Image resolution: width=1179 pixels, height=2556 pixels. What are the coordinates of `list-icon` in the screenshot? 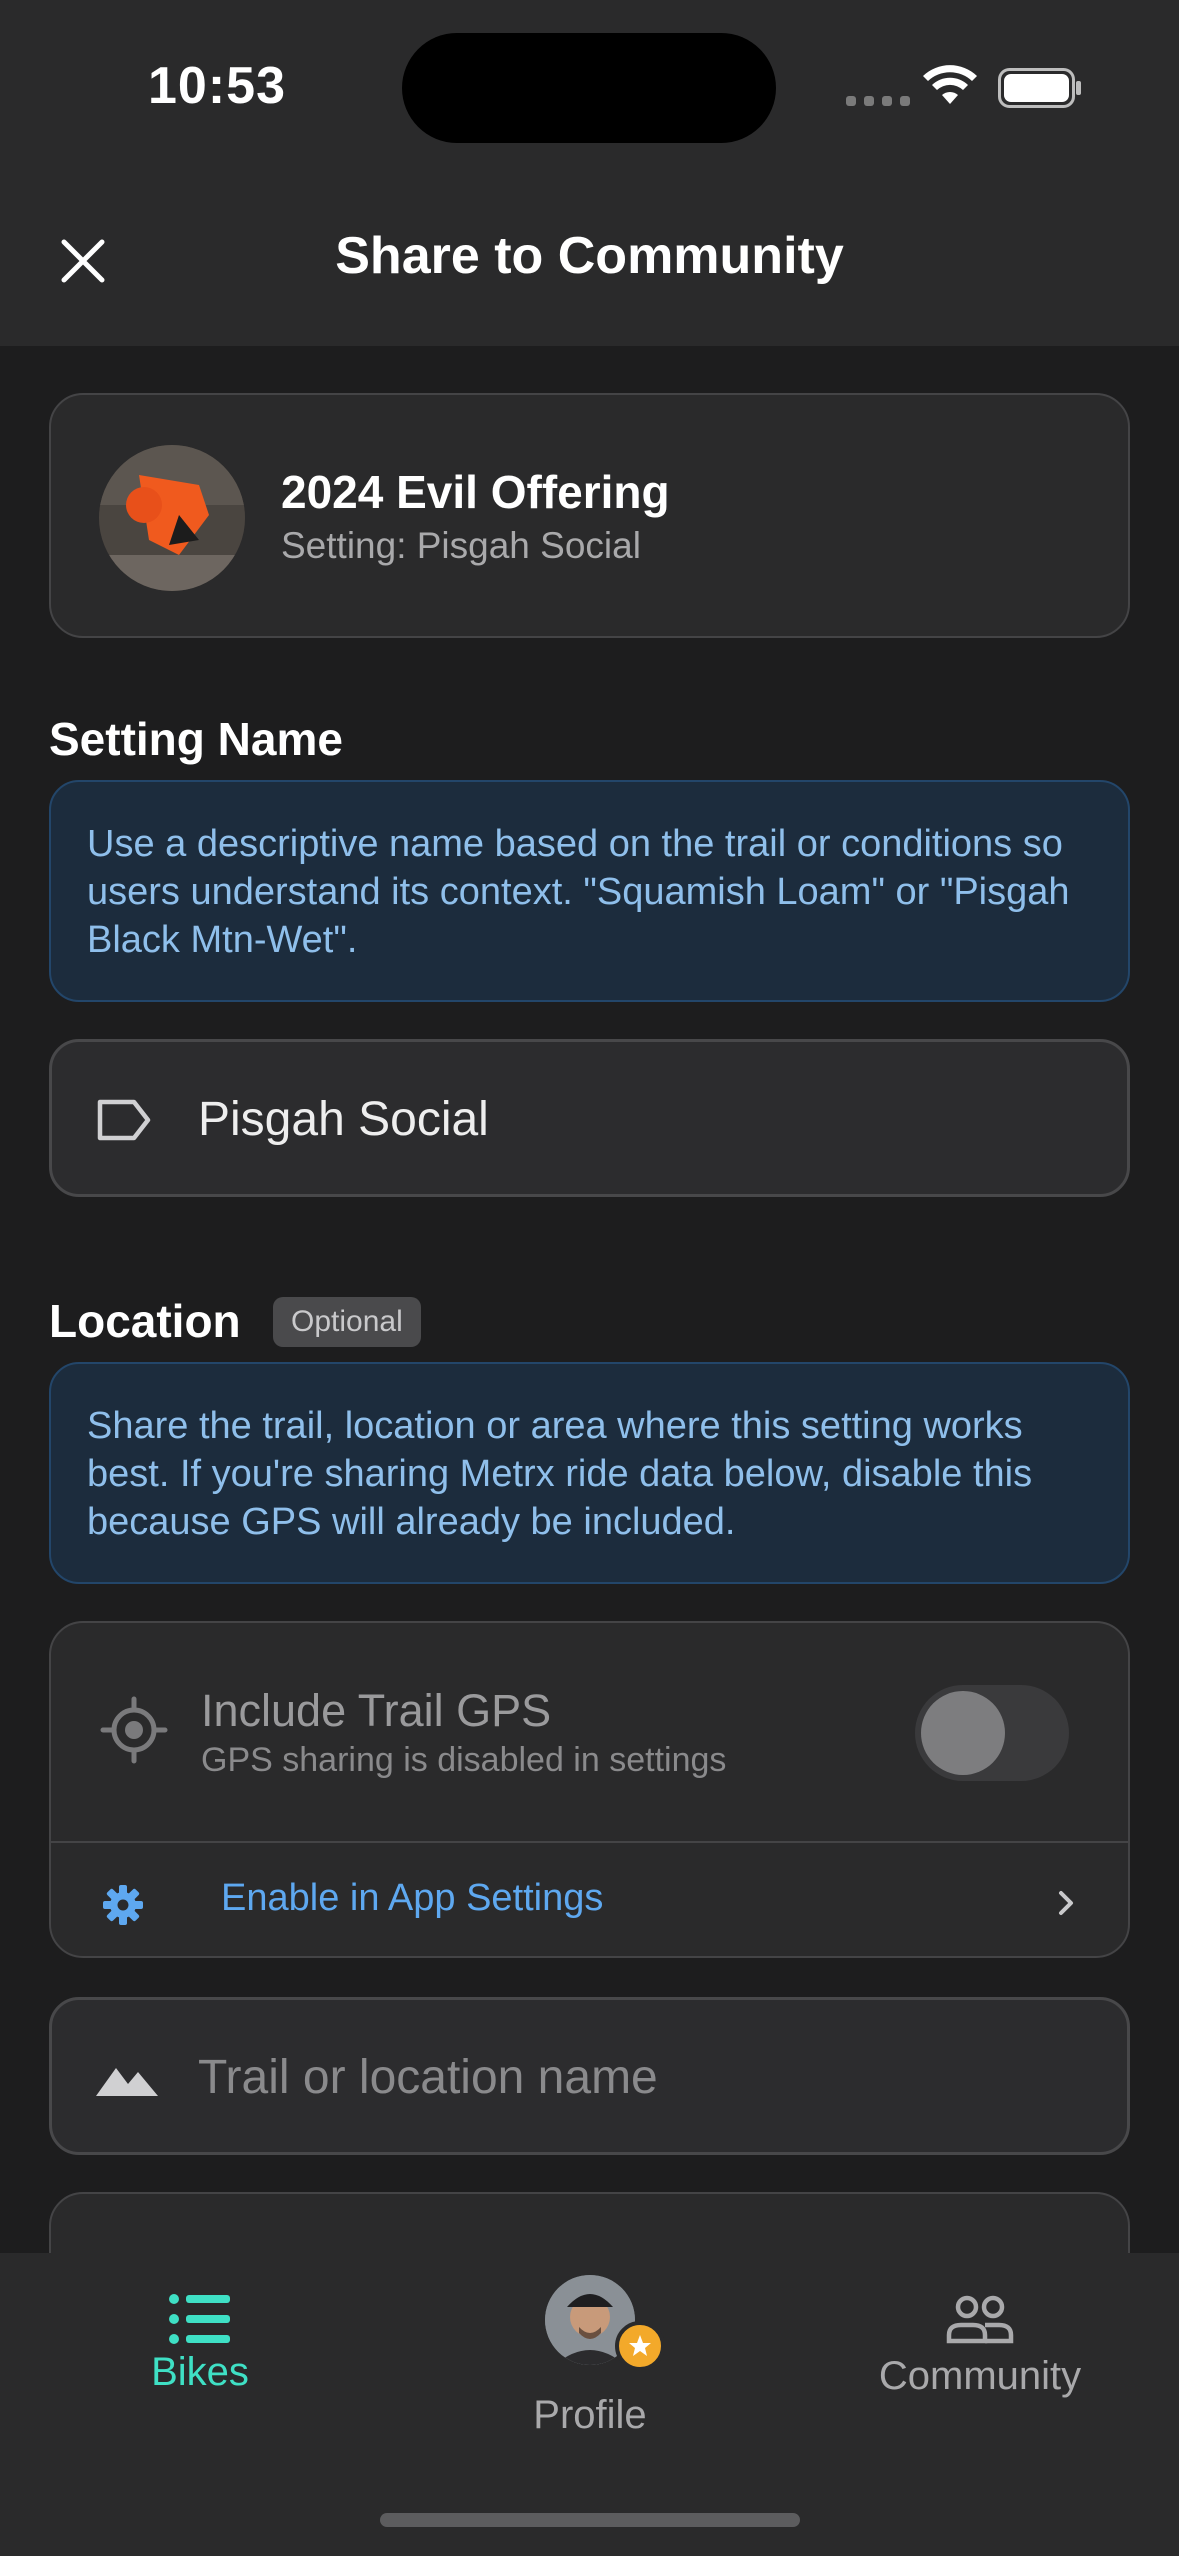 It's located at (199, 2319).